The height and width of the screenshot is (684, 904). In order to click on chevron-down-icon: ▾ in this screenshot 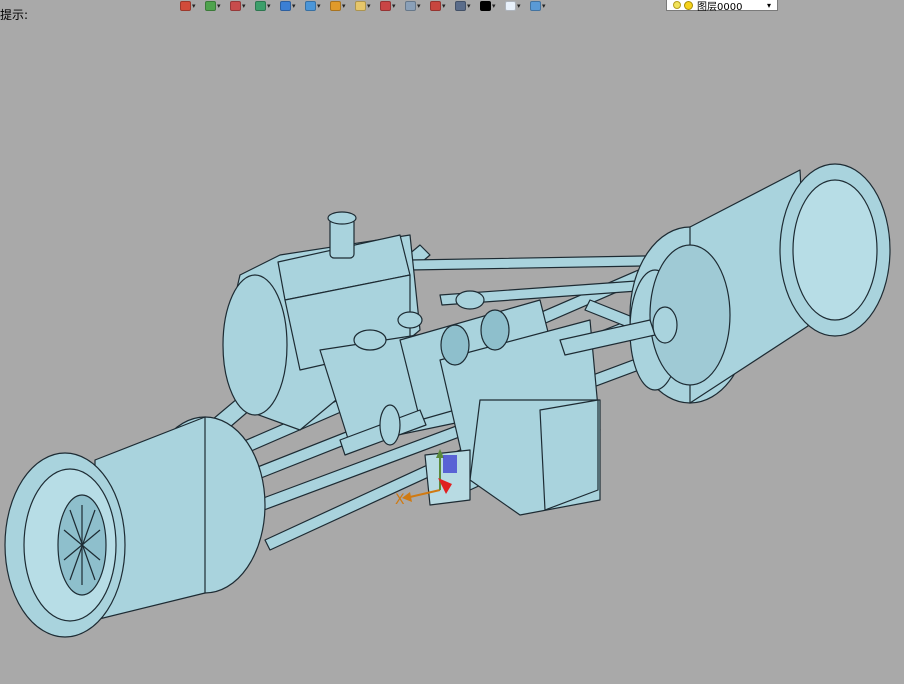, I will do `click(769, 5)`.